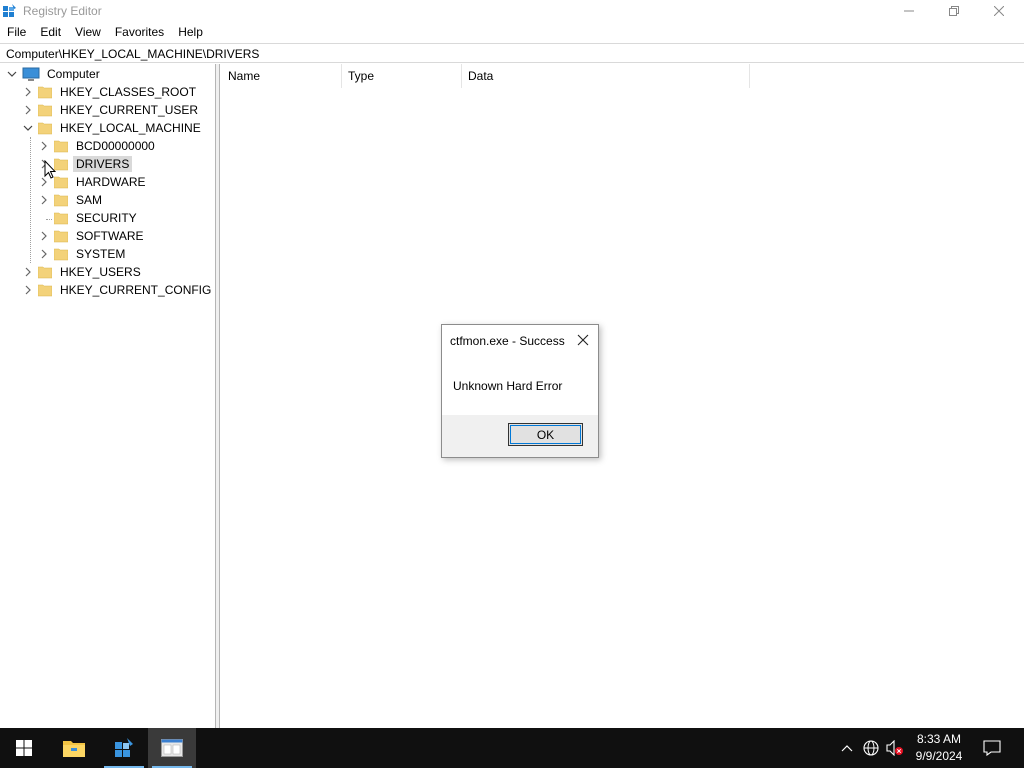 The width and height of the screenshot is (1024, 768). I want to click on minimize-button, so click(909, 11).